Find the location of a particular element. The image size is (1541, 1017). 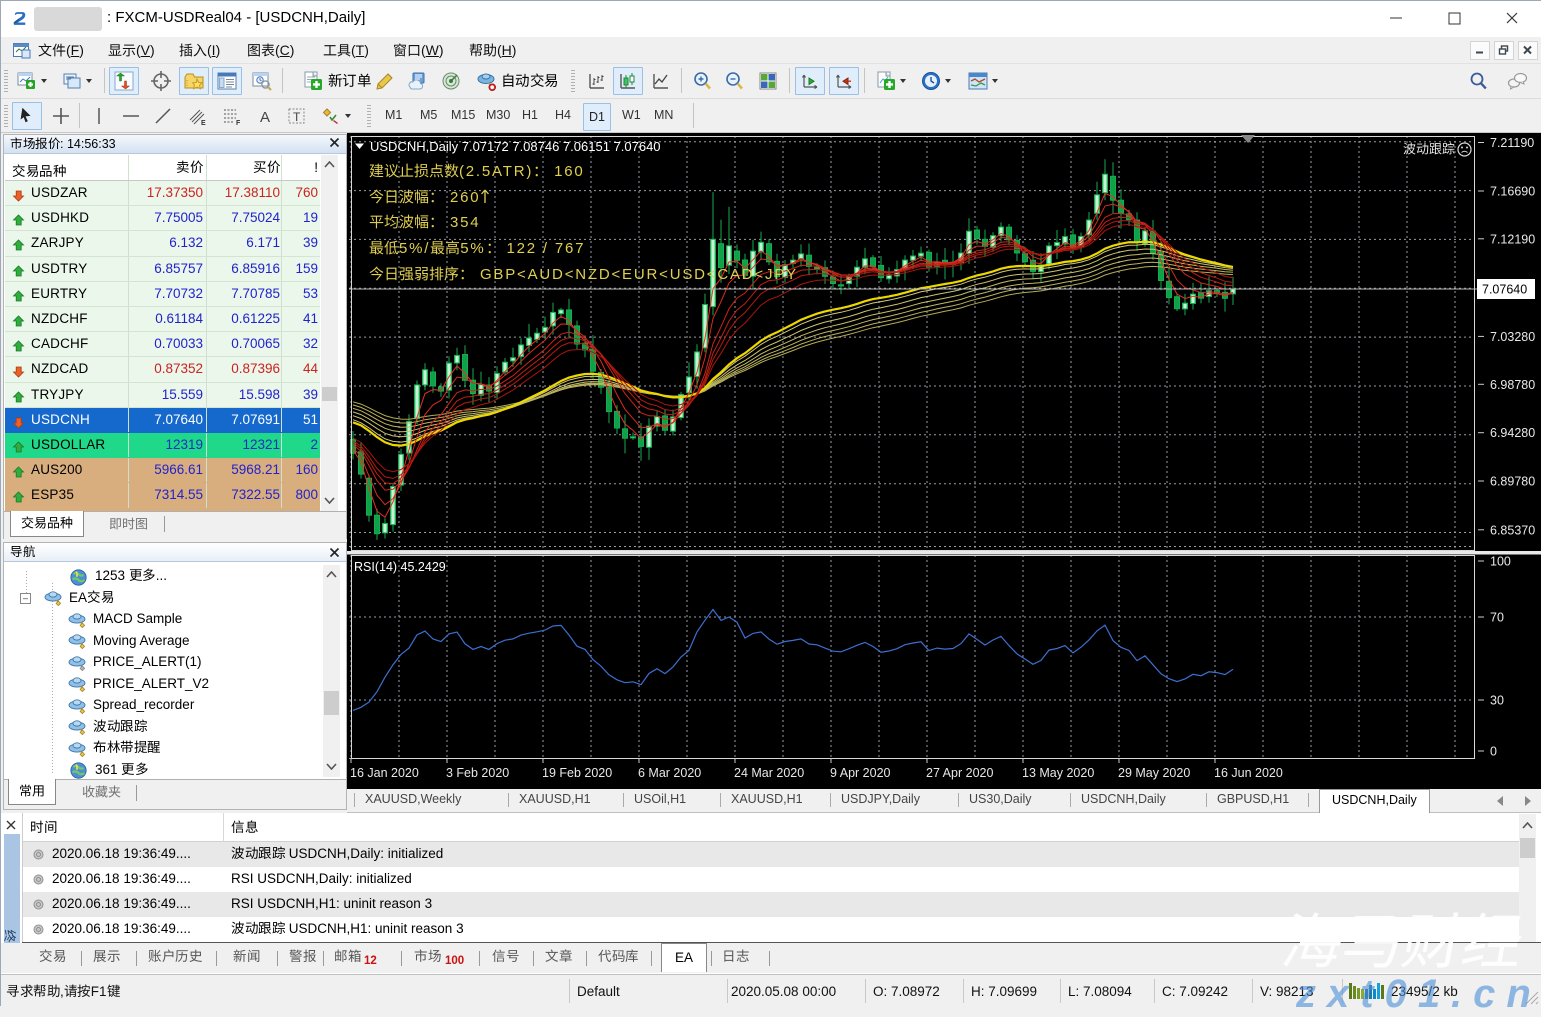

svg-text: 9 Apr 2020 is located at coordinates (860, 773).